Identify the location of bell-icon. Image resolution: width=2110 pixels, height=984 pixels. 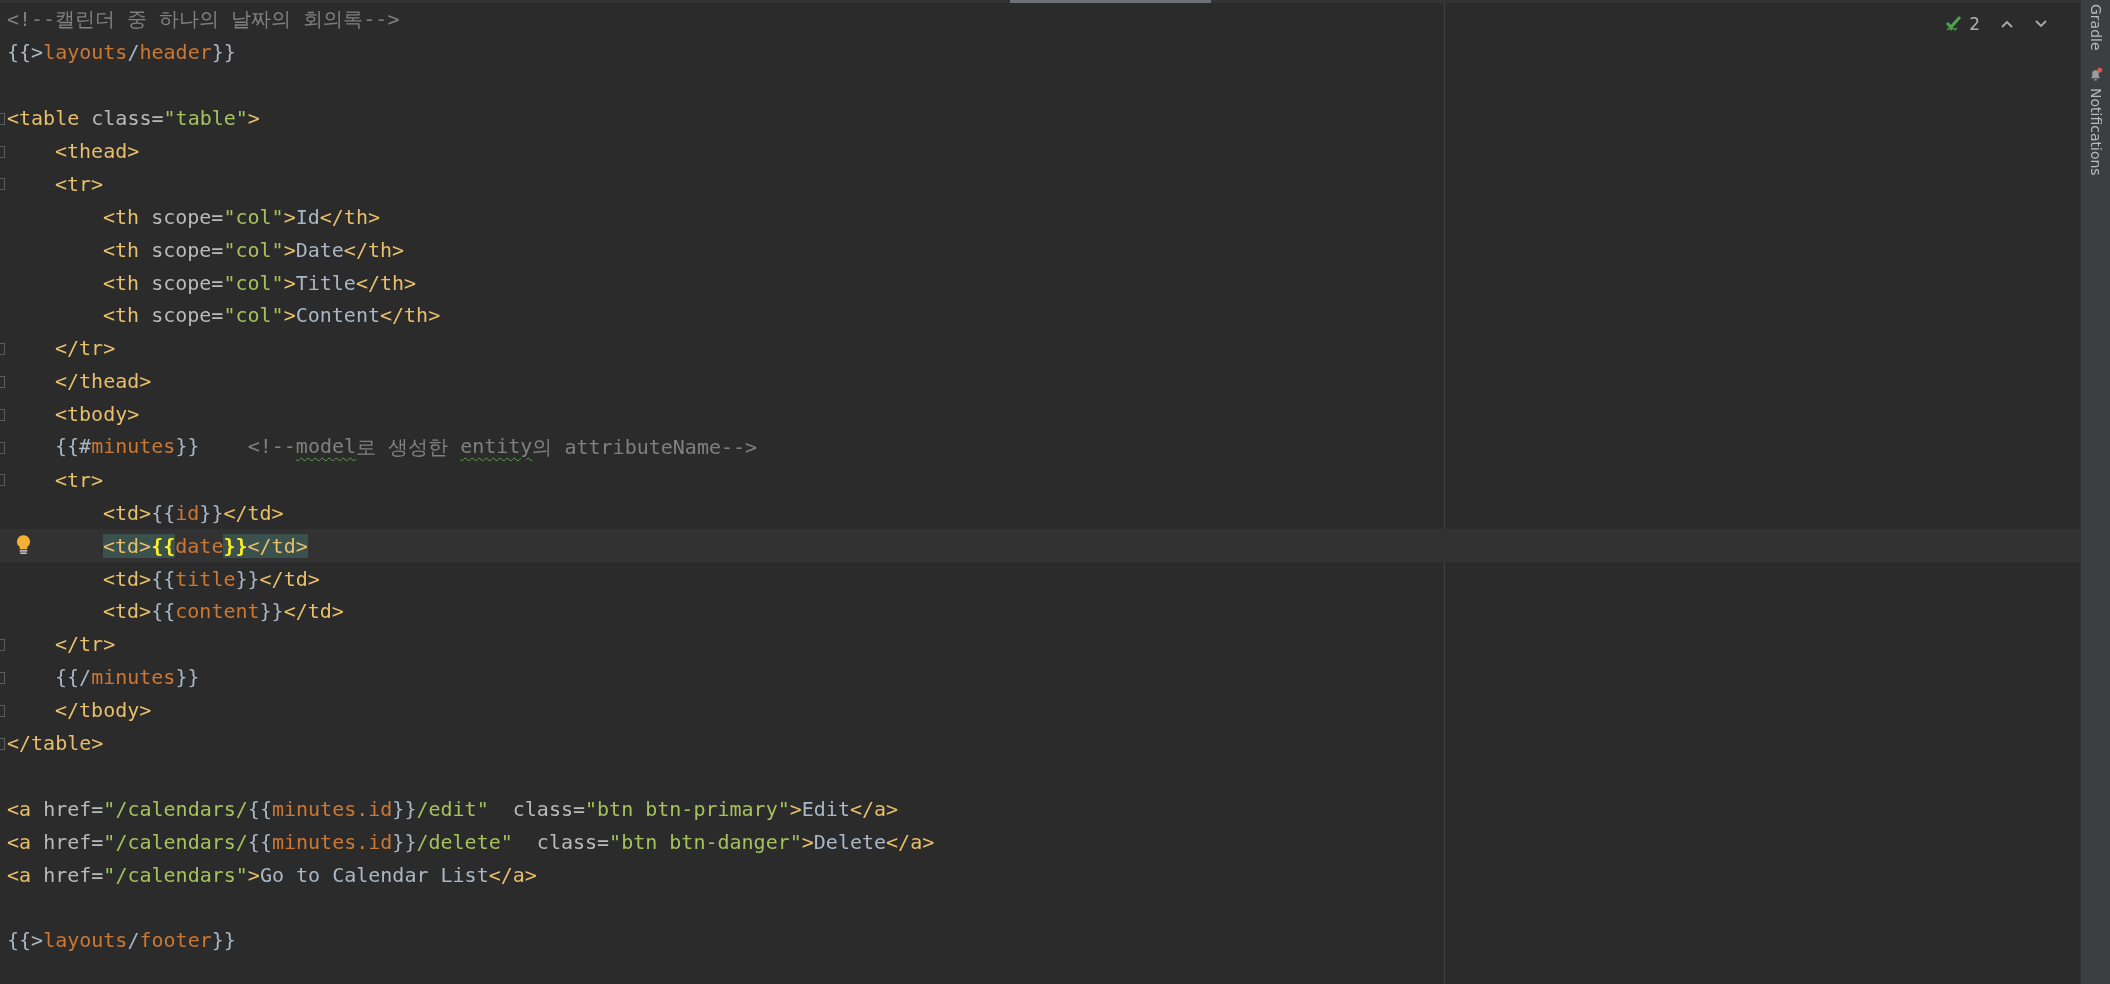
(2095, 74).